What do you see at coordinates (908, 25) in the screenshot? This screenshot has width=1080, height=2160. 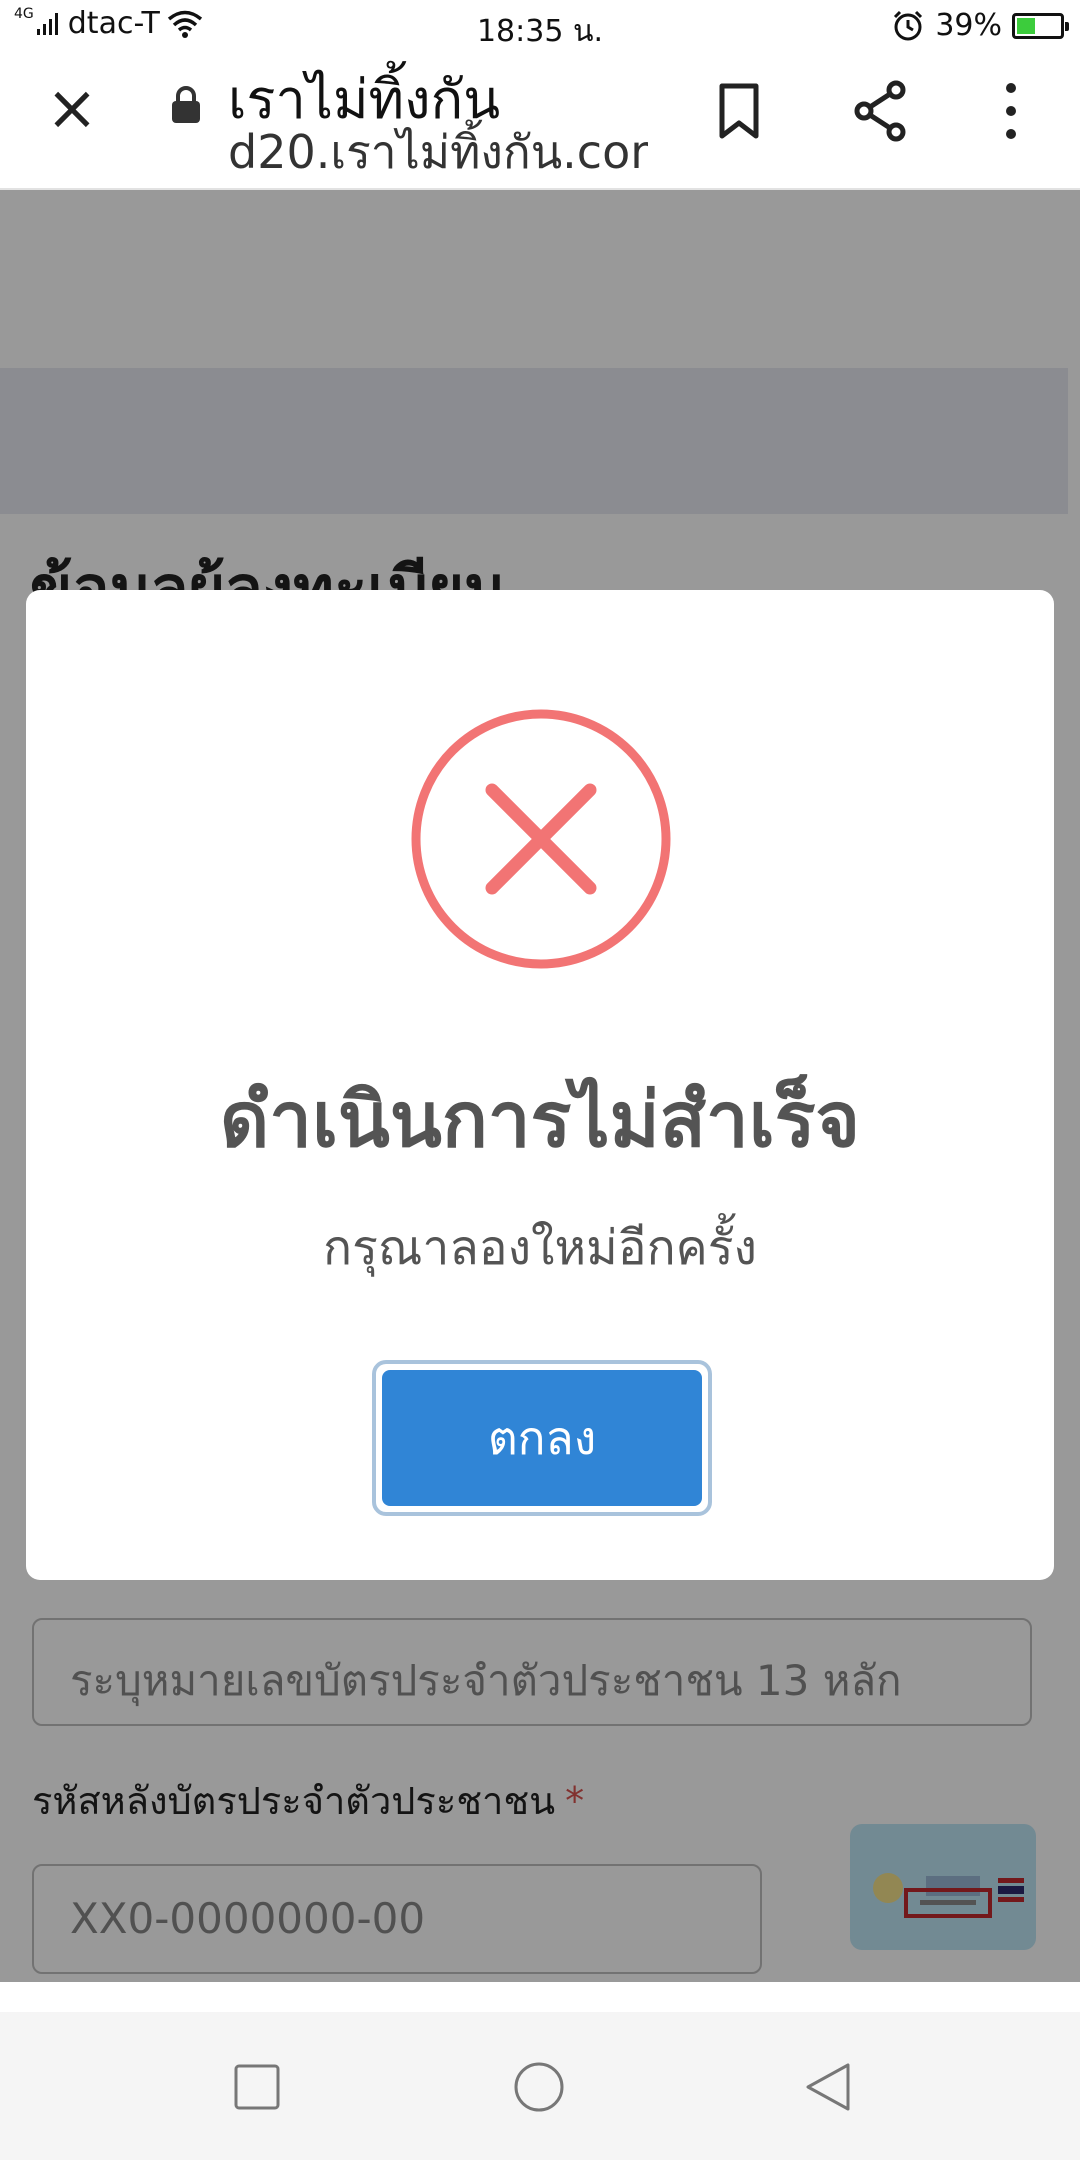 I see `alarm-icon` at bounding box center [908, 25].